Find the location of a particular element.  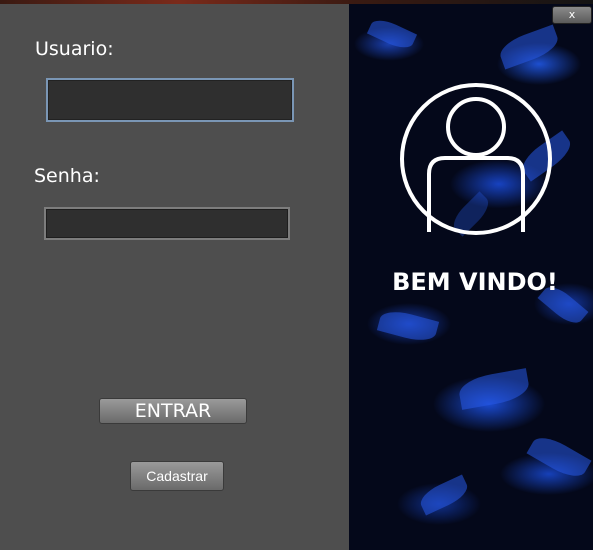

username-label: Usuario: is located at coordinates (74, 49).